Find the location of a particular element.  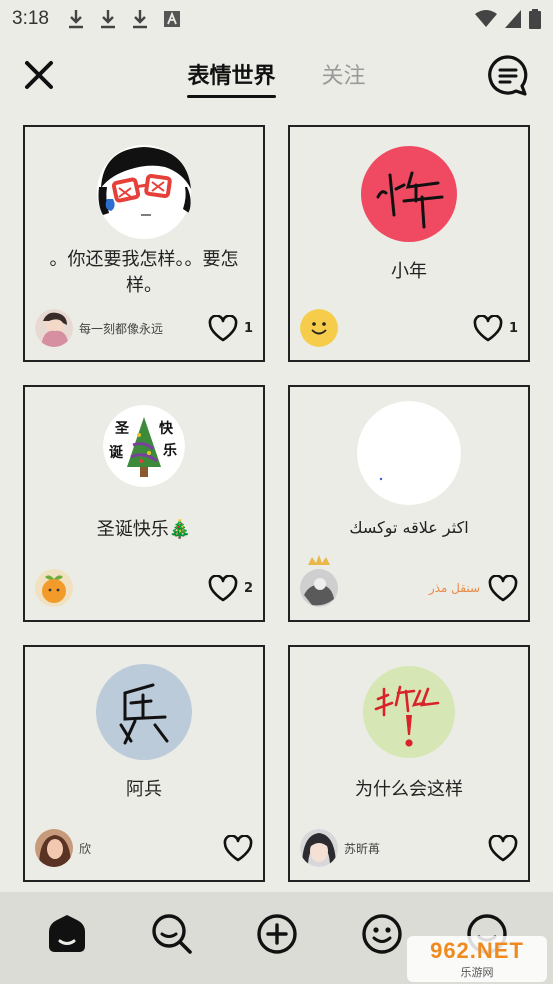

emoji-card: 为什么会这样 苏昕苒 is located at coordinates (409, 763).